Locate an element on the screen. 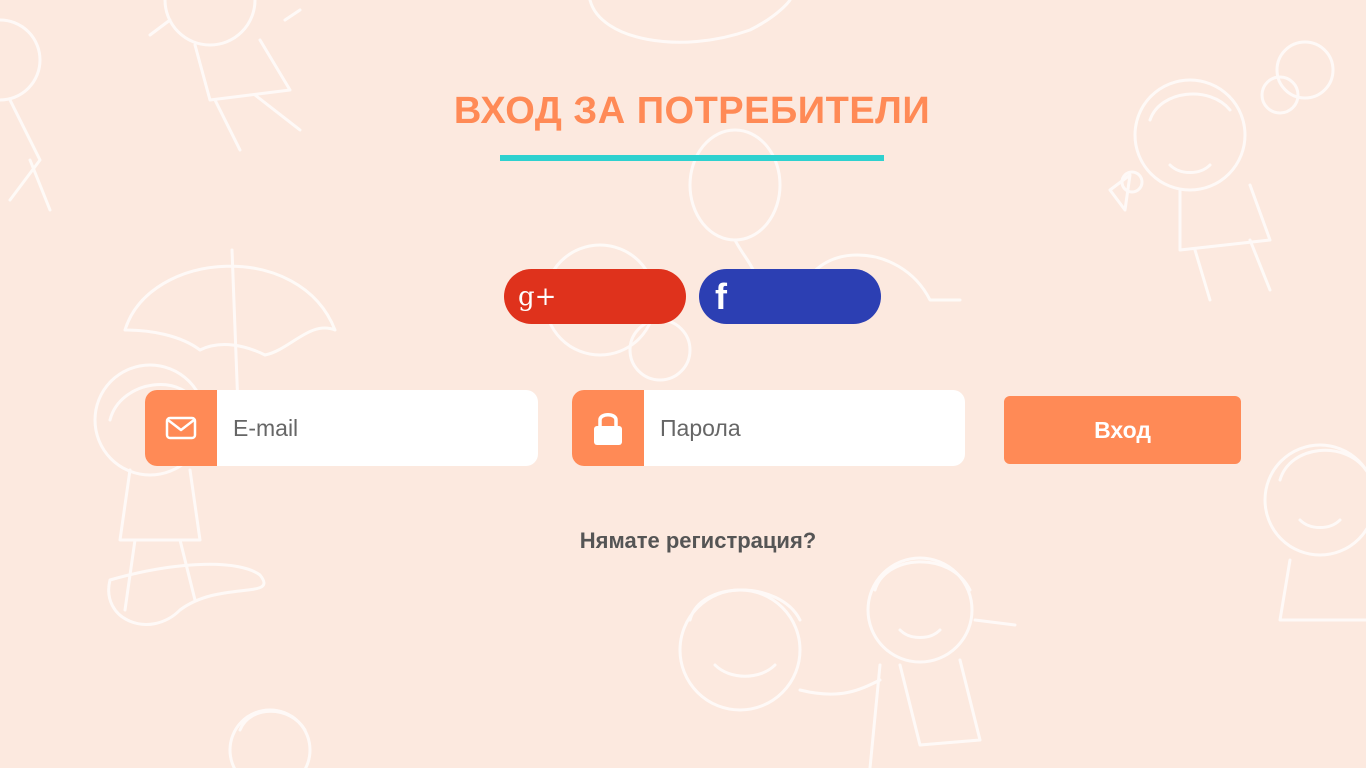 The width and height of the screenshot is (1366, 768). google-login-button: g+ is located at coordinates (595, 296).